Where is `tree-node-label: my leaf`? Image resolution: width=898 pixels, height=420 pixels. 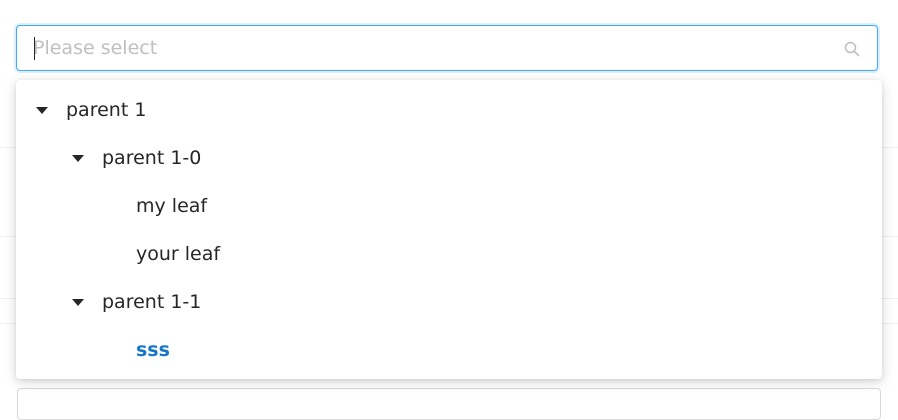 tree-node-label: my leaf is located at coordinates (171, 206).